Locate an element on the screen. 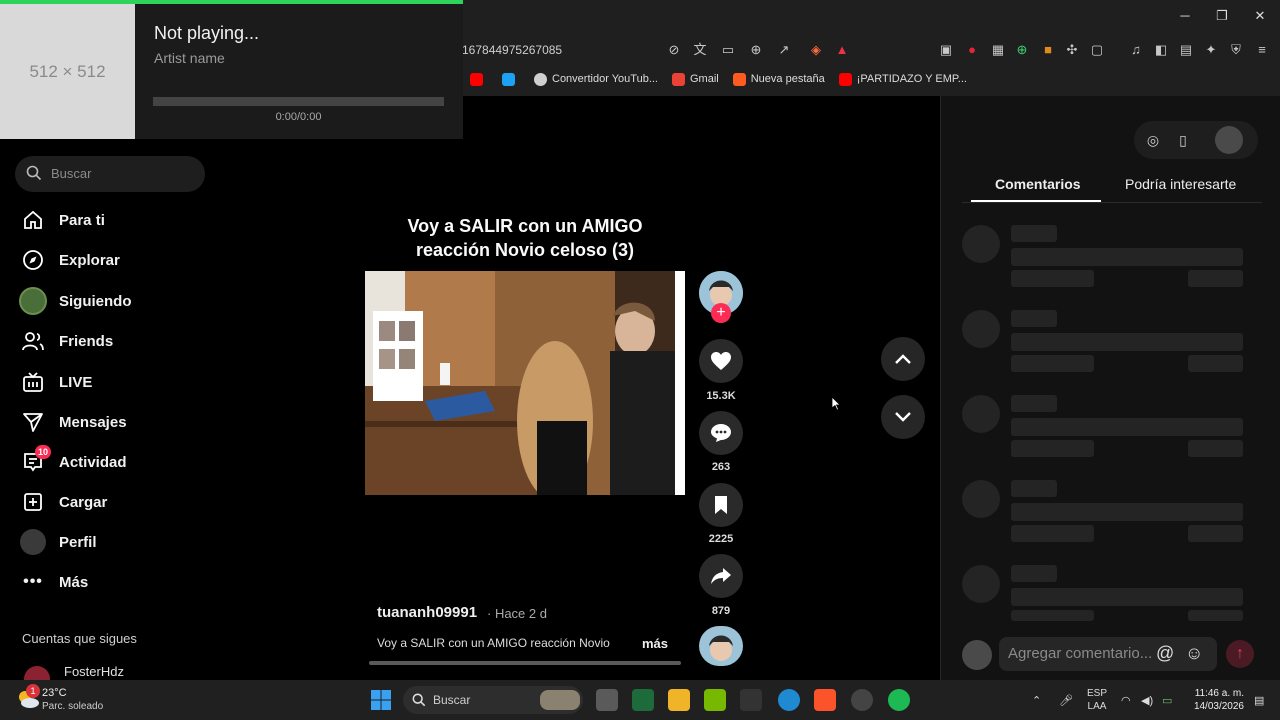 The height and width of the screenshot is (720, 1280). search-input: Buscar is located at coordinates (110, 174).